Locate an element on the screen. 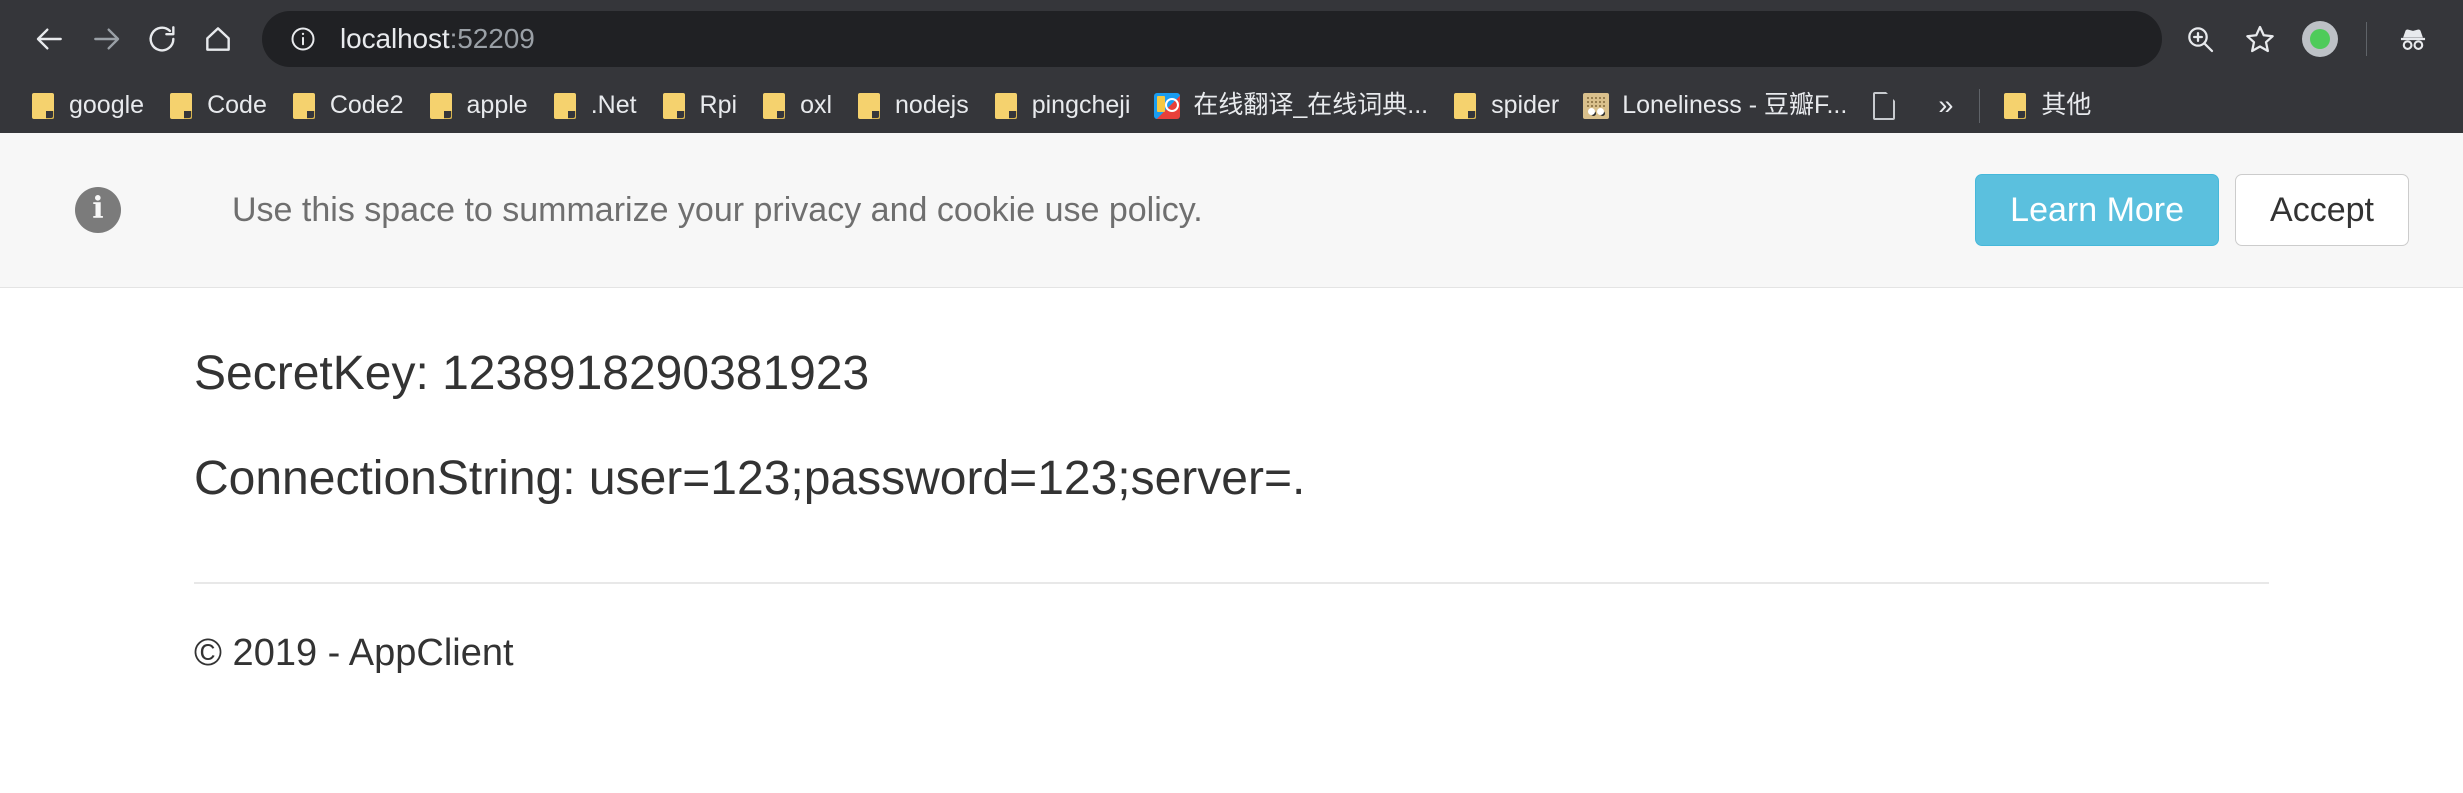 This screenshot has height=793, width=2463. incognito-button is located at coordinates (2413, 39).